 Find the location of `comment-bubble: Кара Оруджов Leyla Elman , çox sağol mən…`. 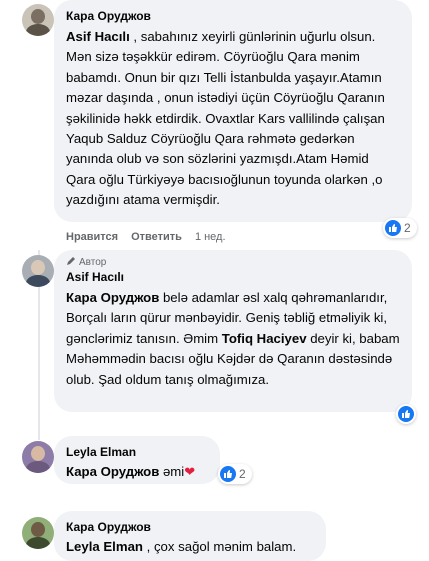

comment-bubble: Кара Оруджов Leyla Elman , çox sağol mən… is located at coordinates (190, 536).